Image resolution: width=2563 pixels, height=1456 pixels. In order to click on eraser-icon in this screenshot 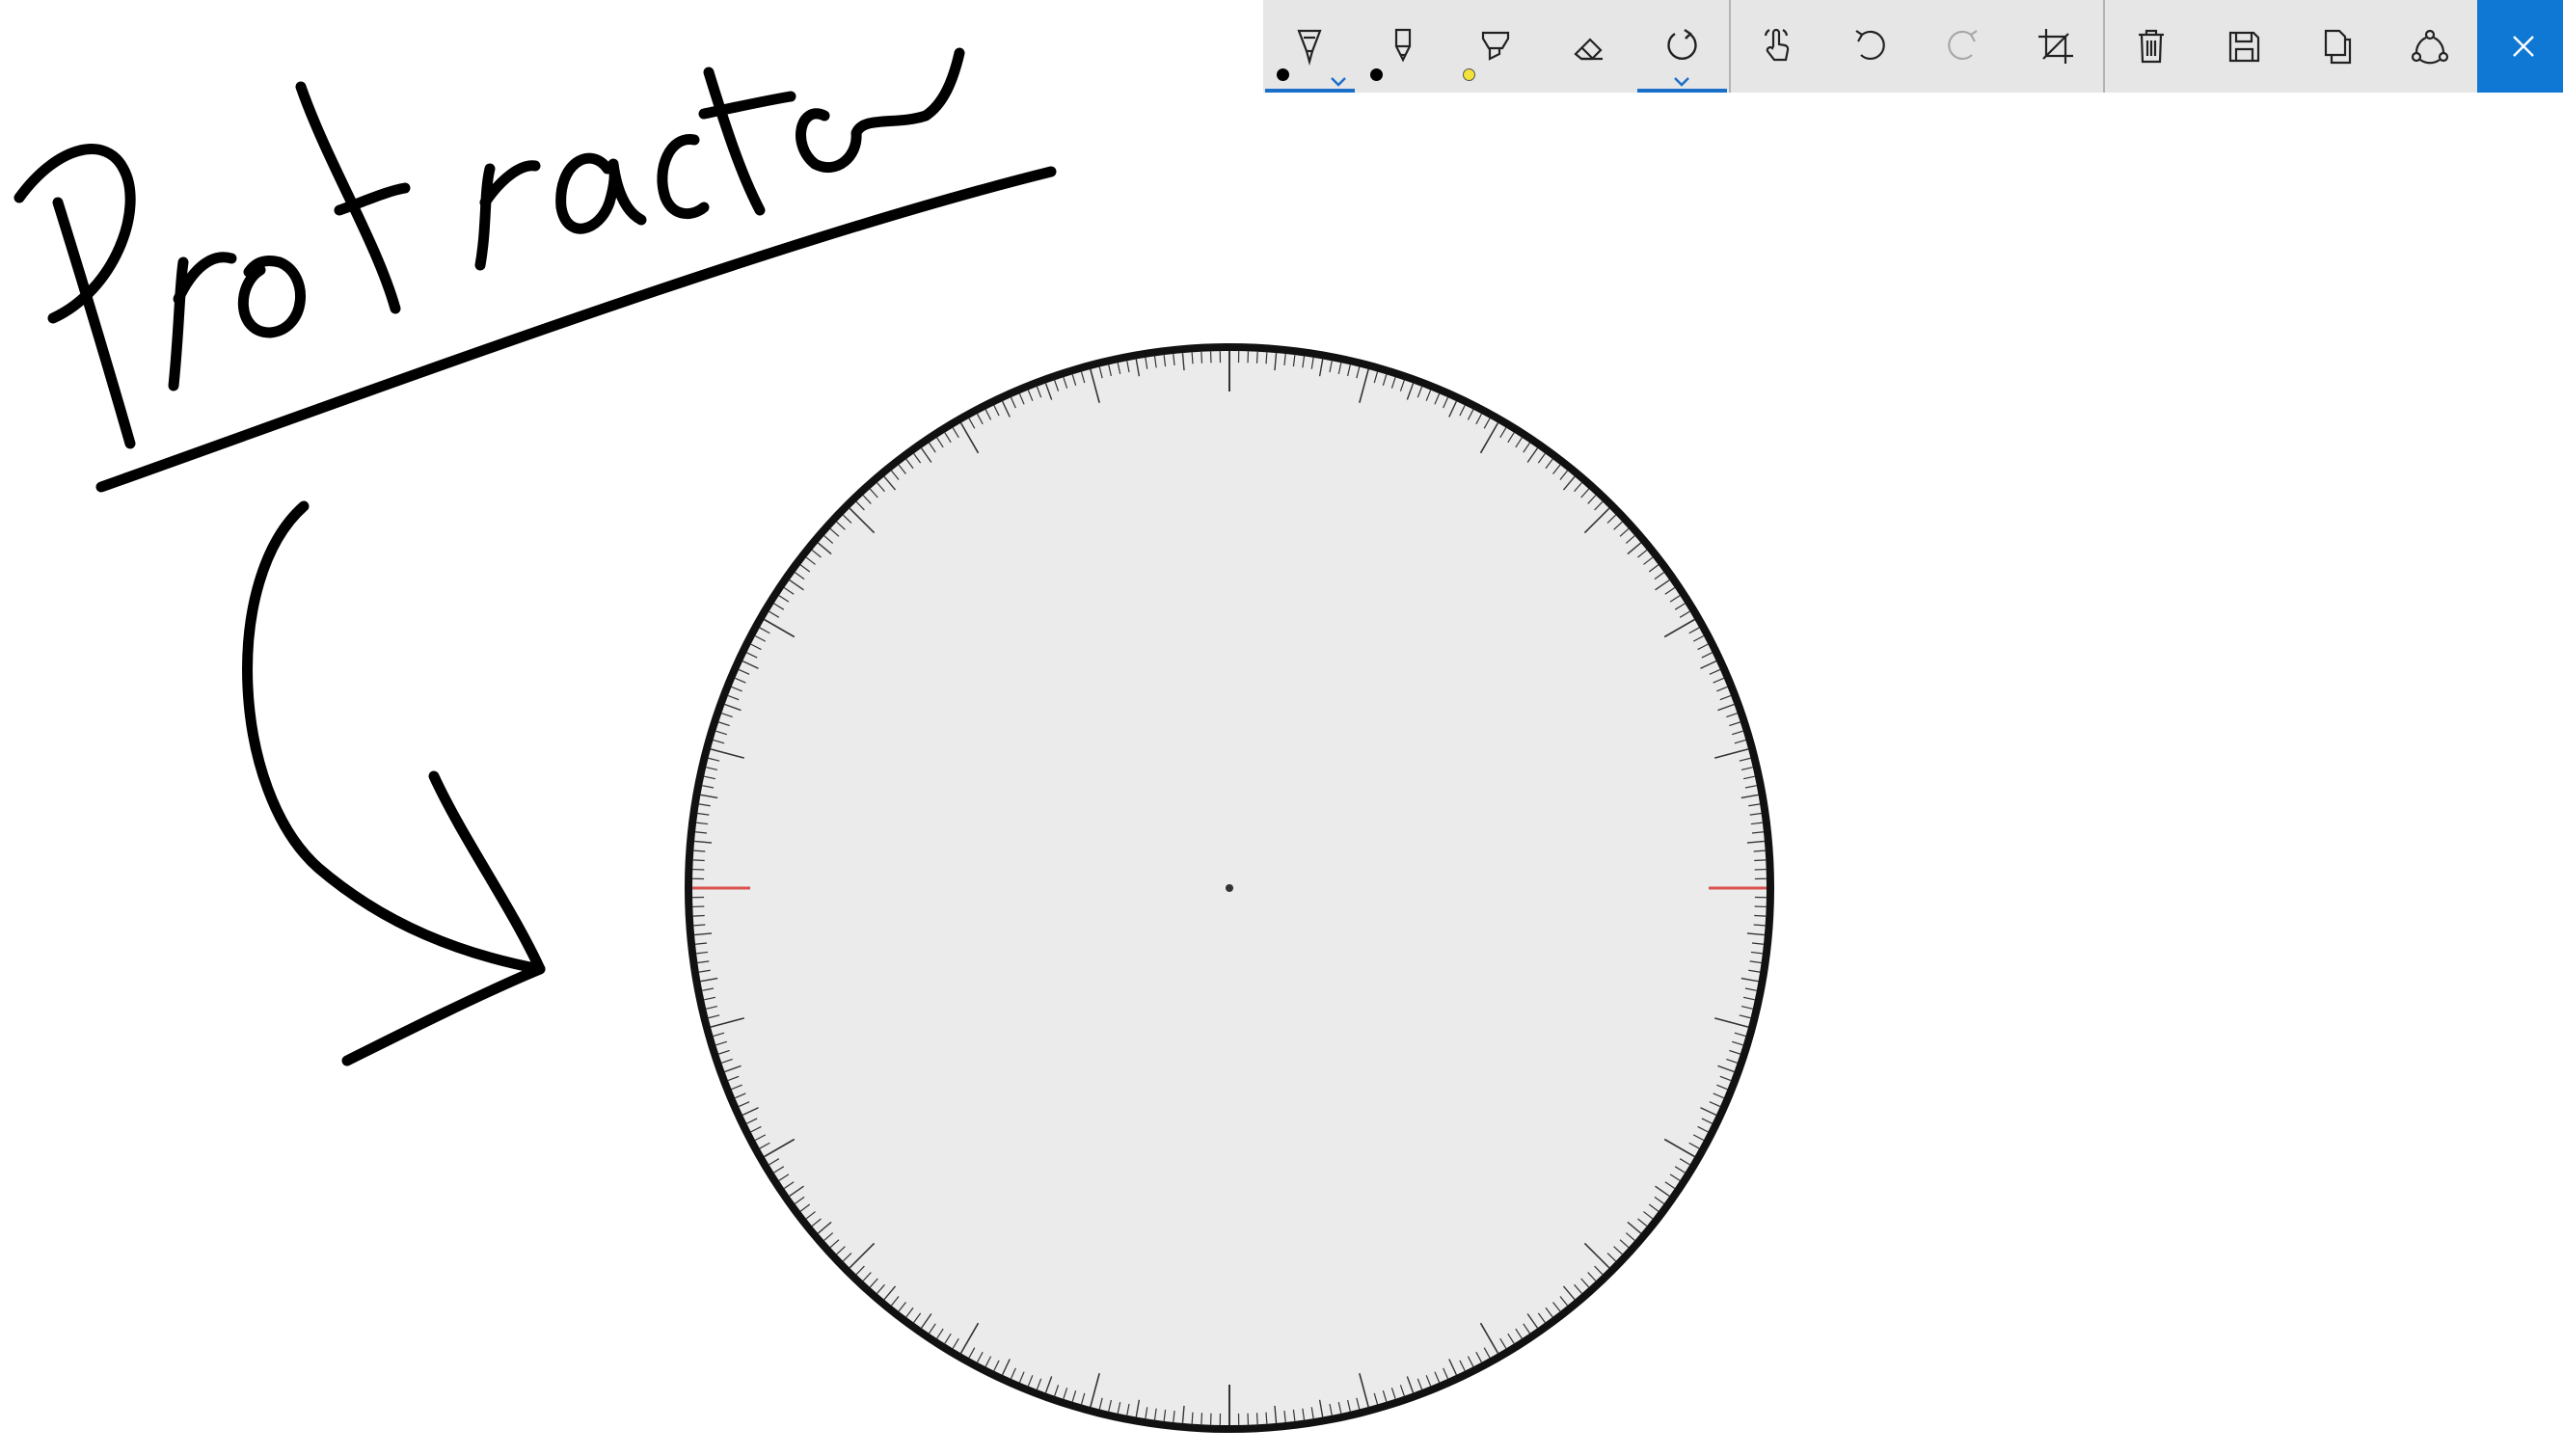, I will do `click(1588, 49)`.